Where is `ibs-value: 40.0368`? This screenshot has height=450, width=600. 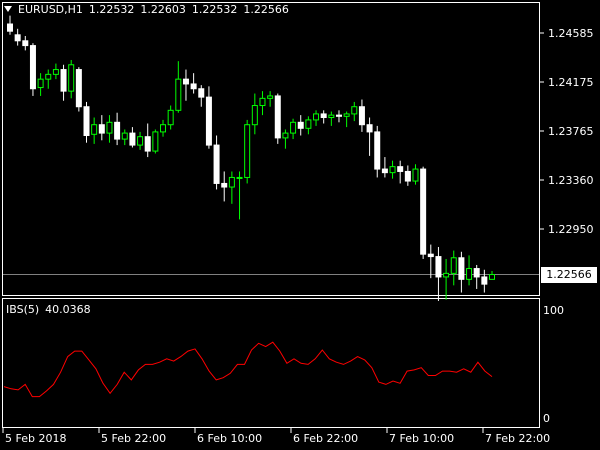 ibs-value: 40.0368 is located at coordinates (68, 309).